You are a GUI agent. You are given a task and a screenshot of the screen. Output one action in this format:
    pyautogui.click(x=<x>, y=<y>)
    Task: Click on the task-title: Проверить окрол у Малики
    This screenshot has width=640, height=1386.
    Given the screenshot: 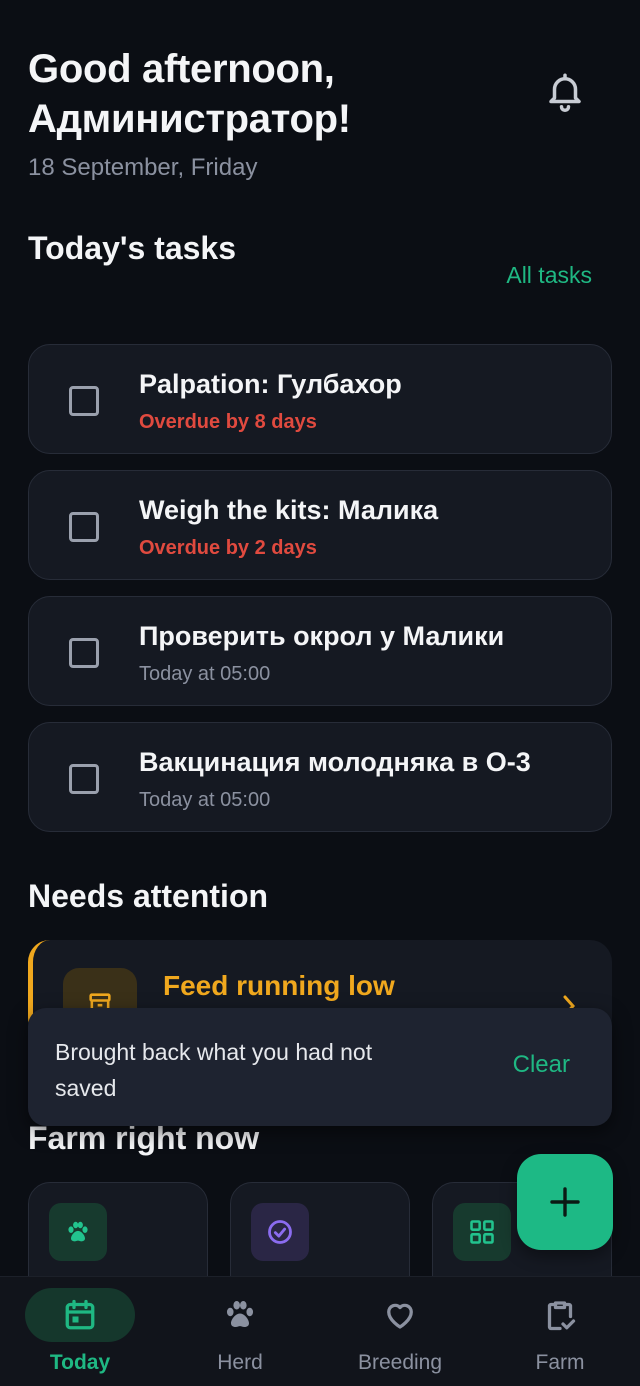 What is the action you would take?
    pyautogui.click(x=322, y=636)
    